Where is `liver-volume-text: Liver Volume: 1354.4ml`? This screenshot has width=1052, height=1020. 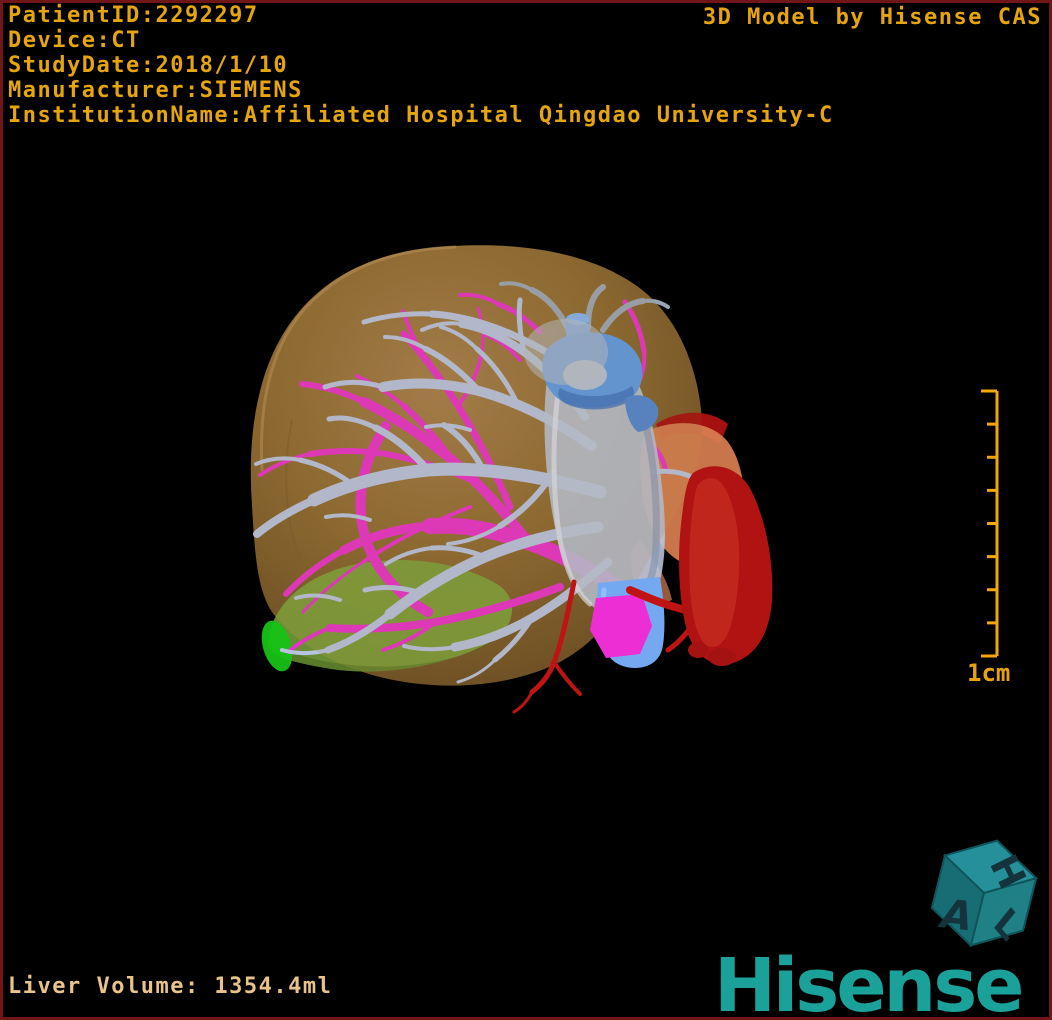
liver-volume-text: Liver Volume: 1354.4ml is located at coordinates (170, 986).